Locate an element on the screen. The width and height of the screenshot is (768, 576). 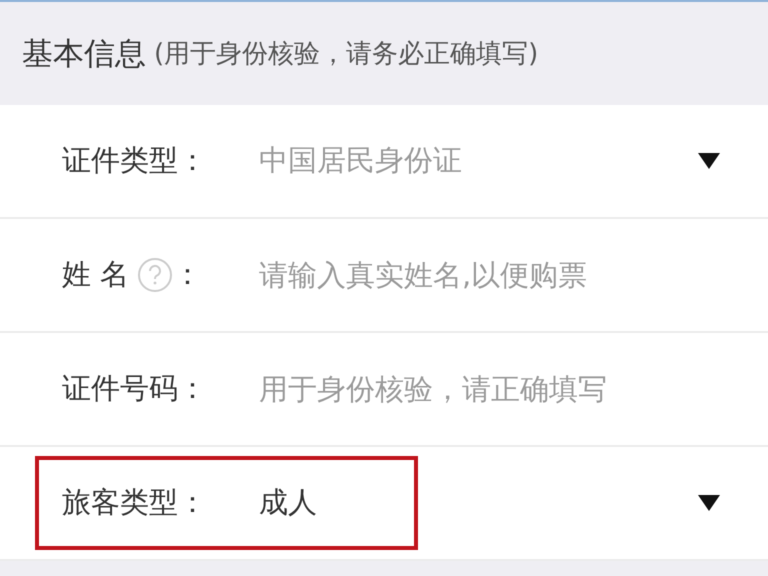
select-field: 成人 is located at coordinates (288, 503).